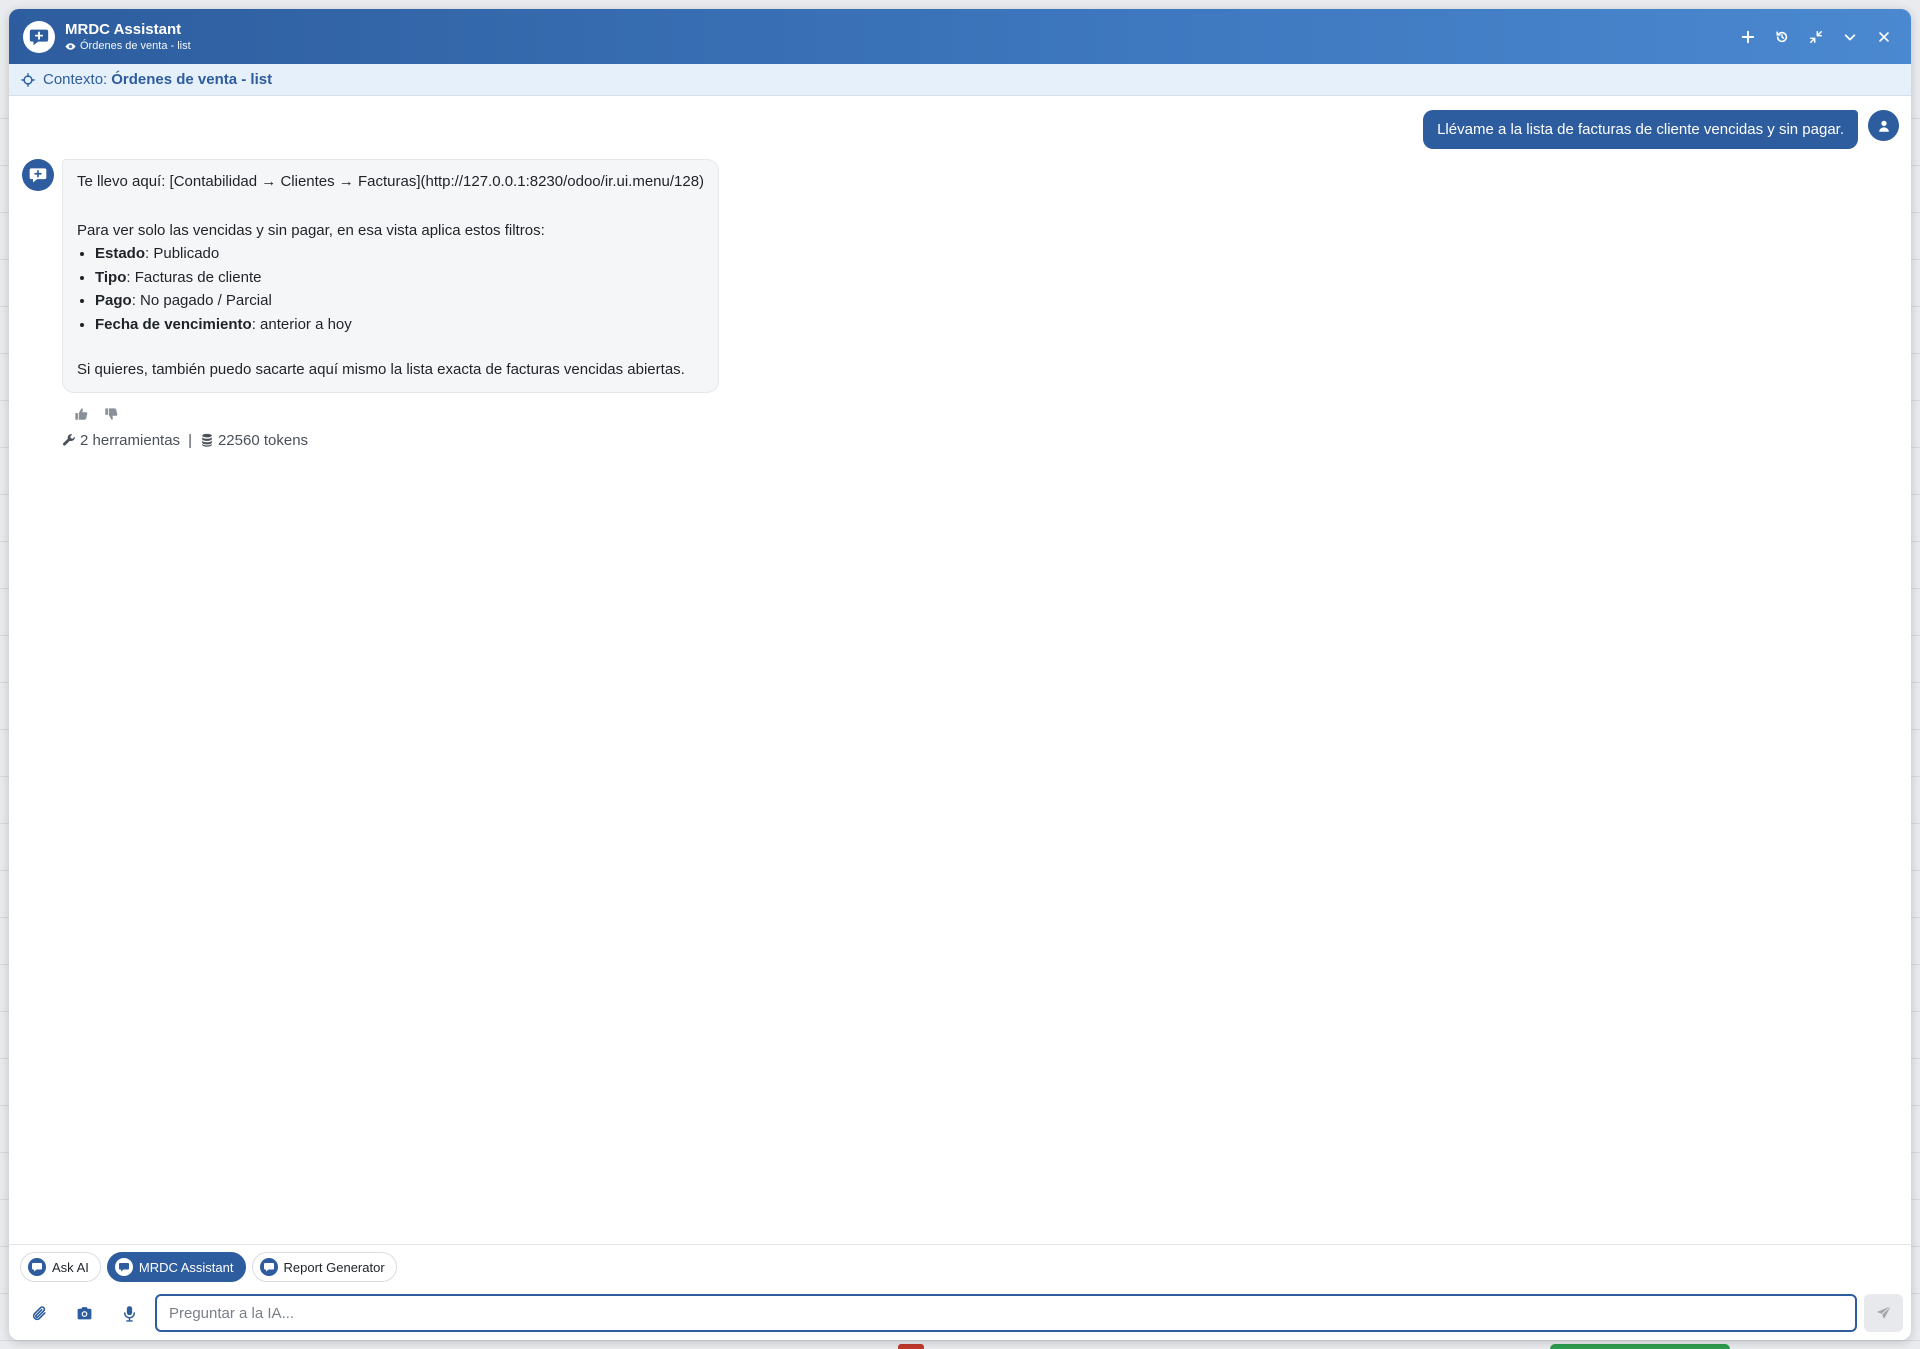 The height and width of the screenshot is (1349, 1920). Describe the element at coordinates (123, 29) in the screenshot. I see `window-title: MRDC Assistant` at that location.